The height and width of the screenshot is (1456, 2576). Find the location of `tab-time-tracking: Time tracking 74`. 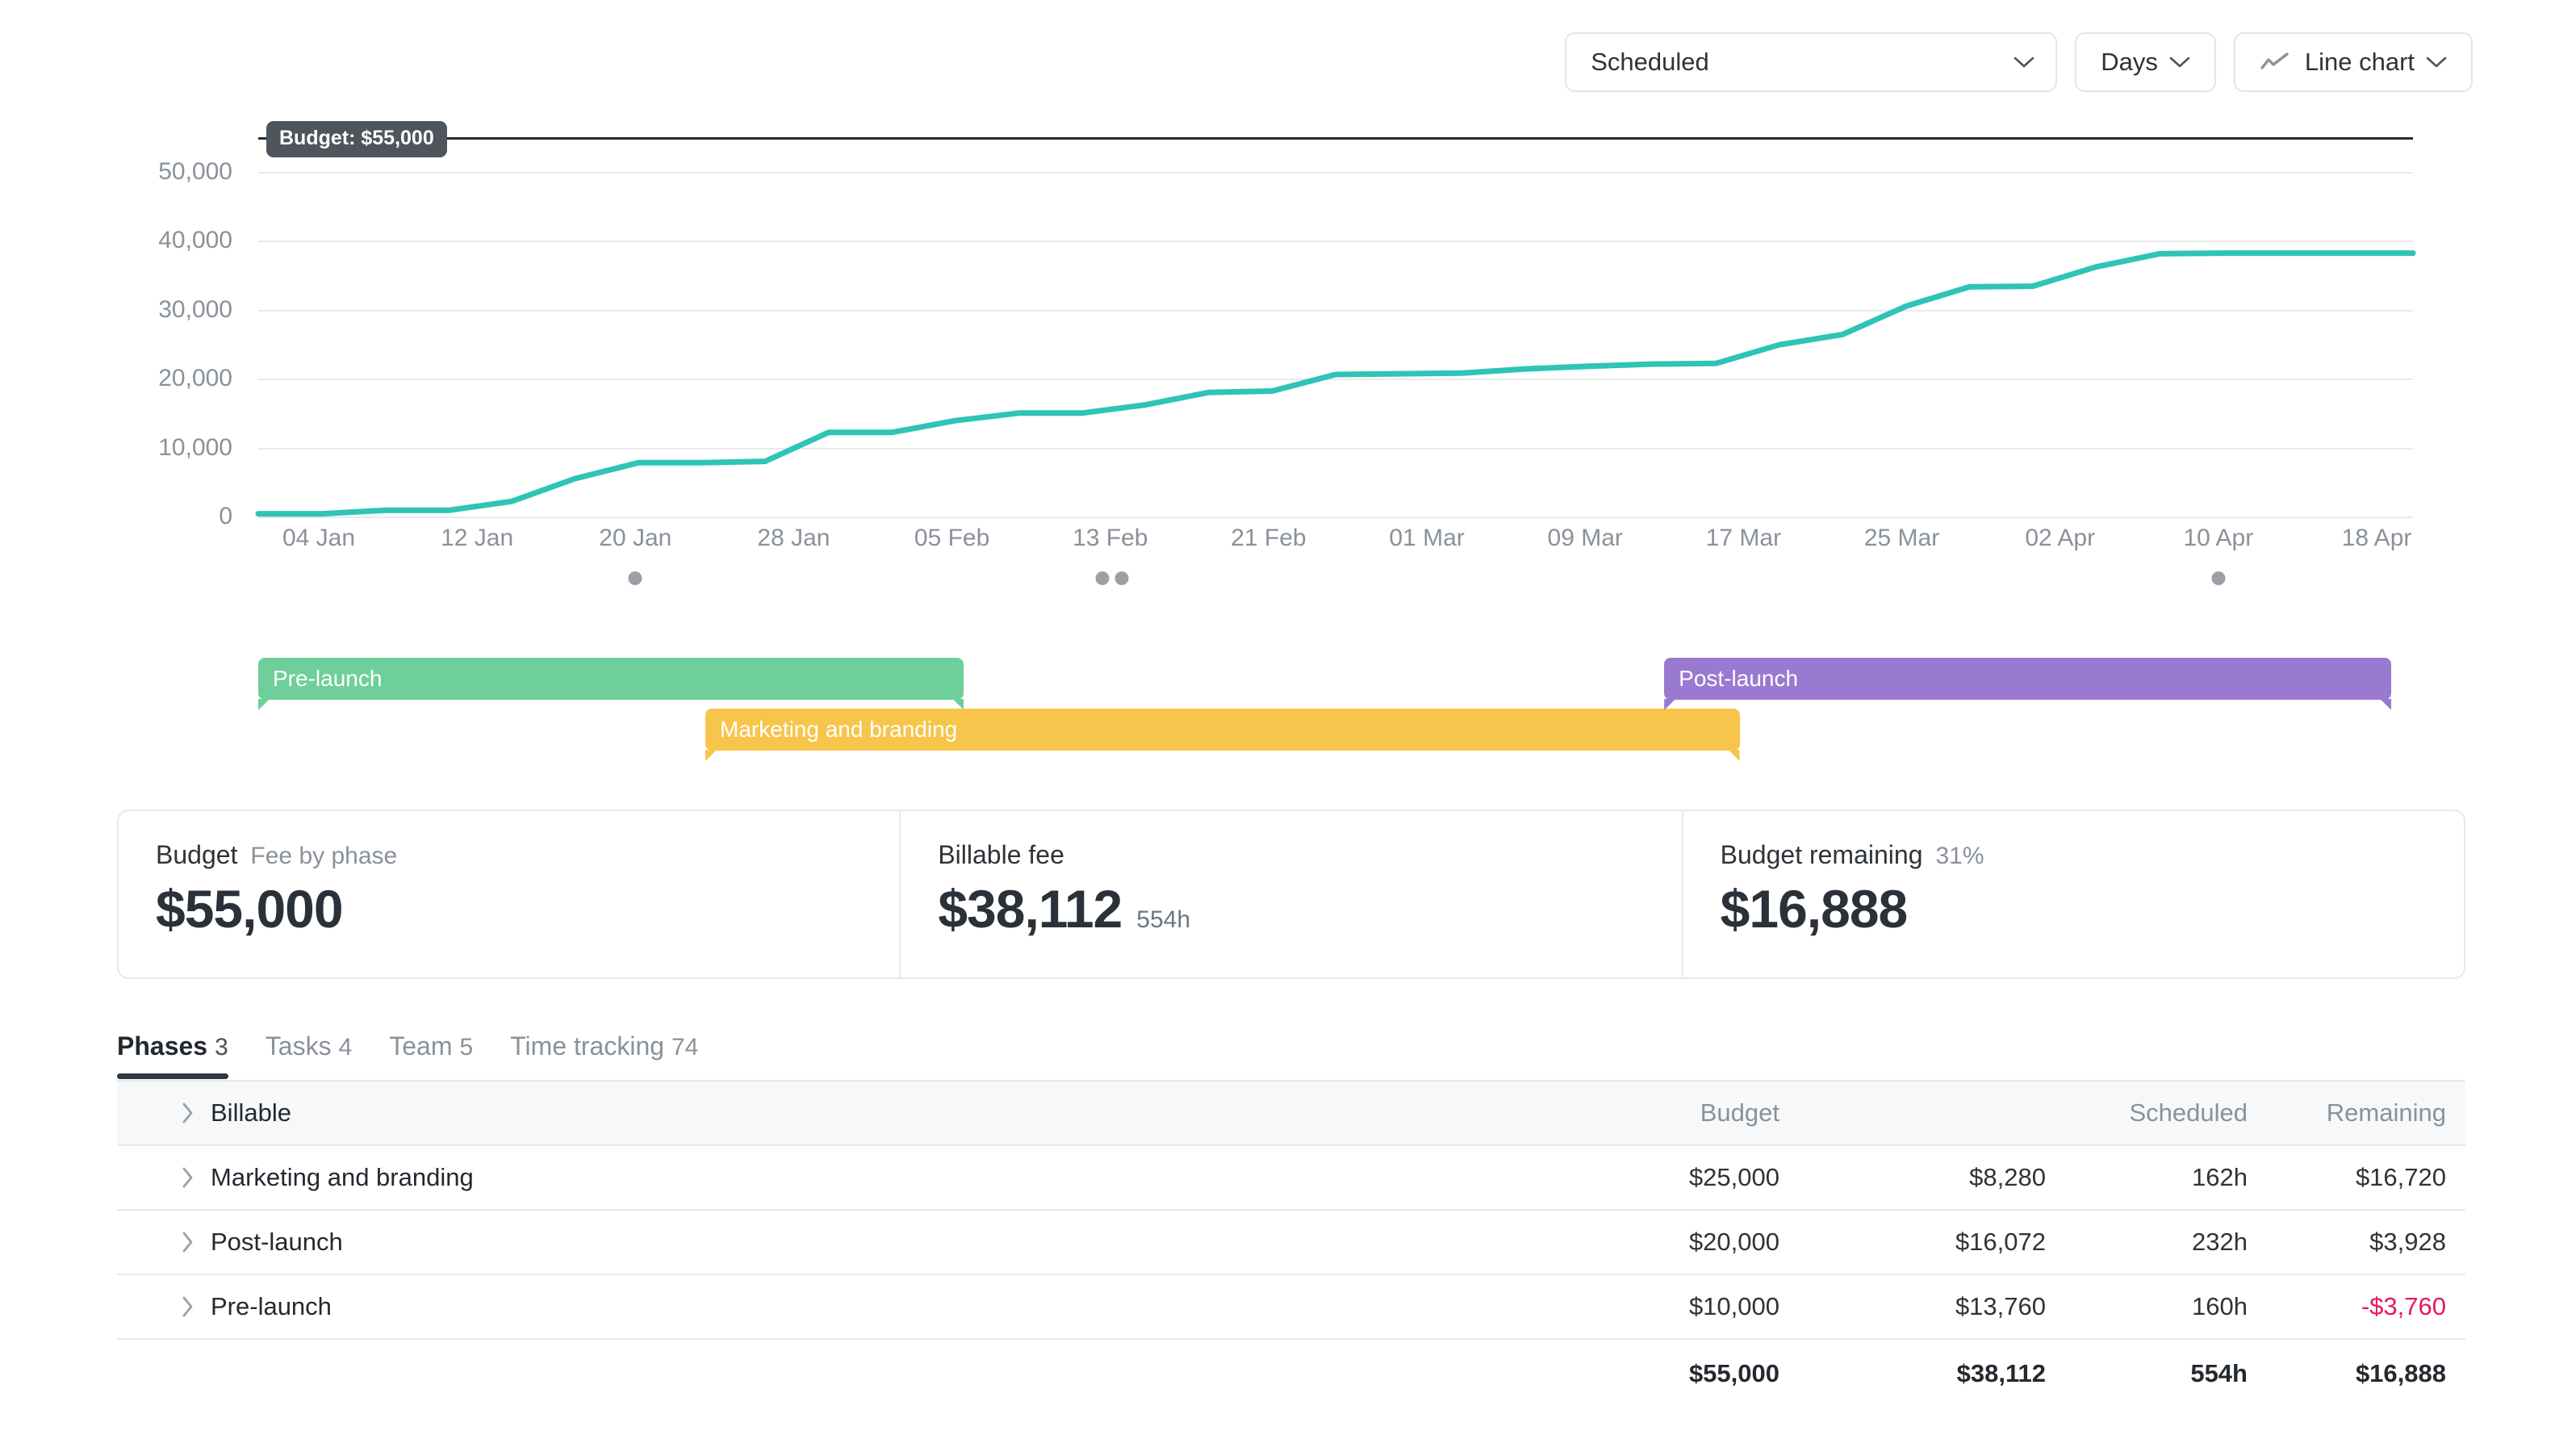

tab-time-tracking: Time tracking 74 is located at coordinates (604, 1055).